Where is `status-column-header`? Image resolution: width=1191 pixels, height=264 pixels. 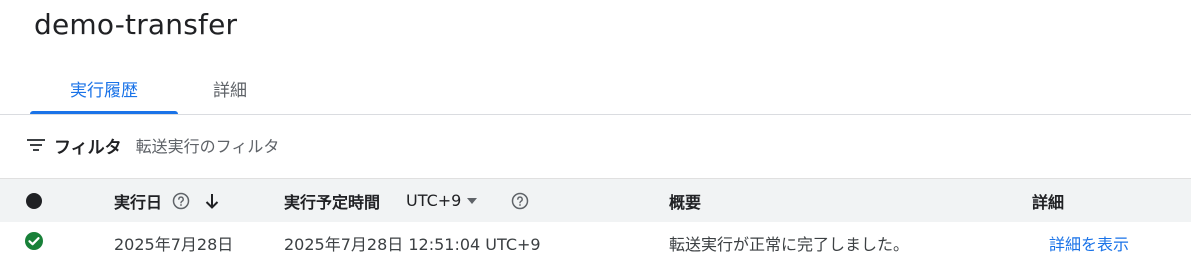
status-column-header is located at coordinates (34, 200).